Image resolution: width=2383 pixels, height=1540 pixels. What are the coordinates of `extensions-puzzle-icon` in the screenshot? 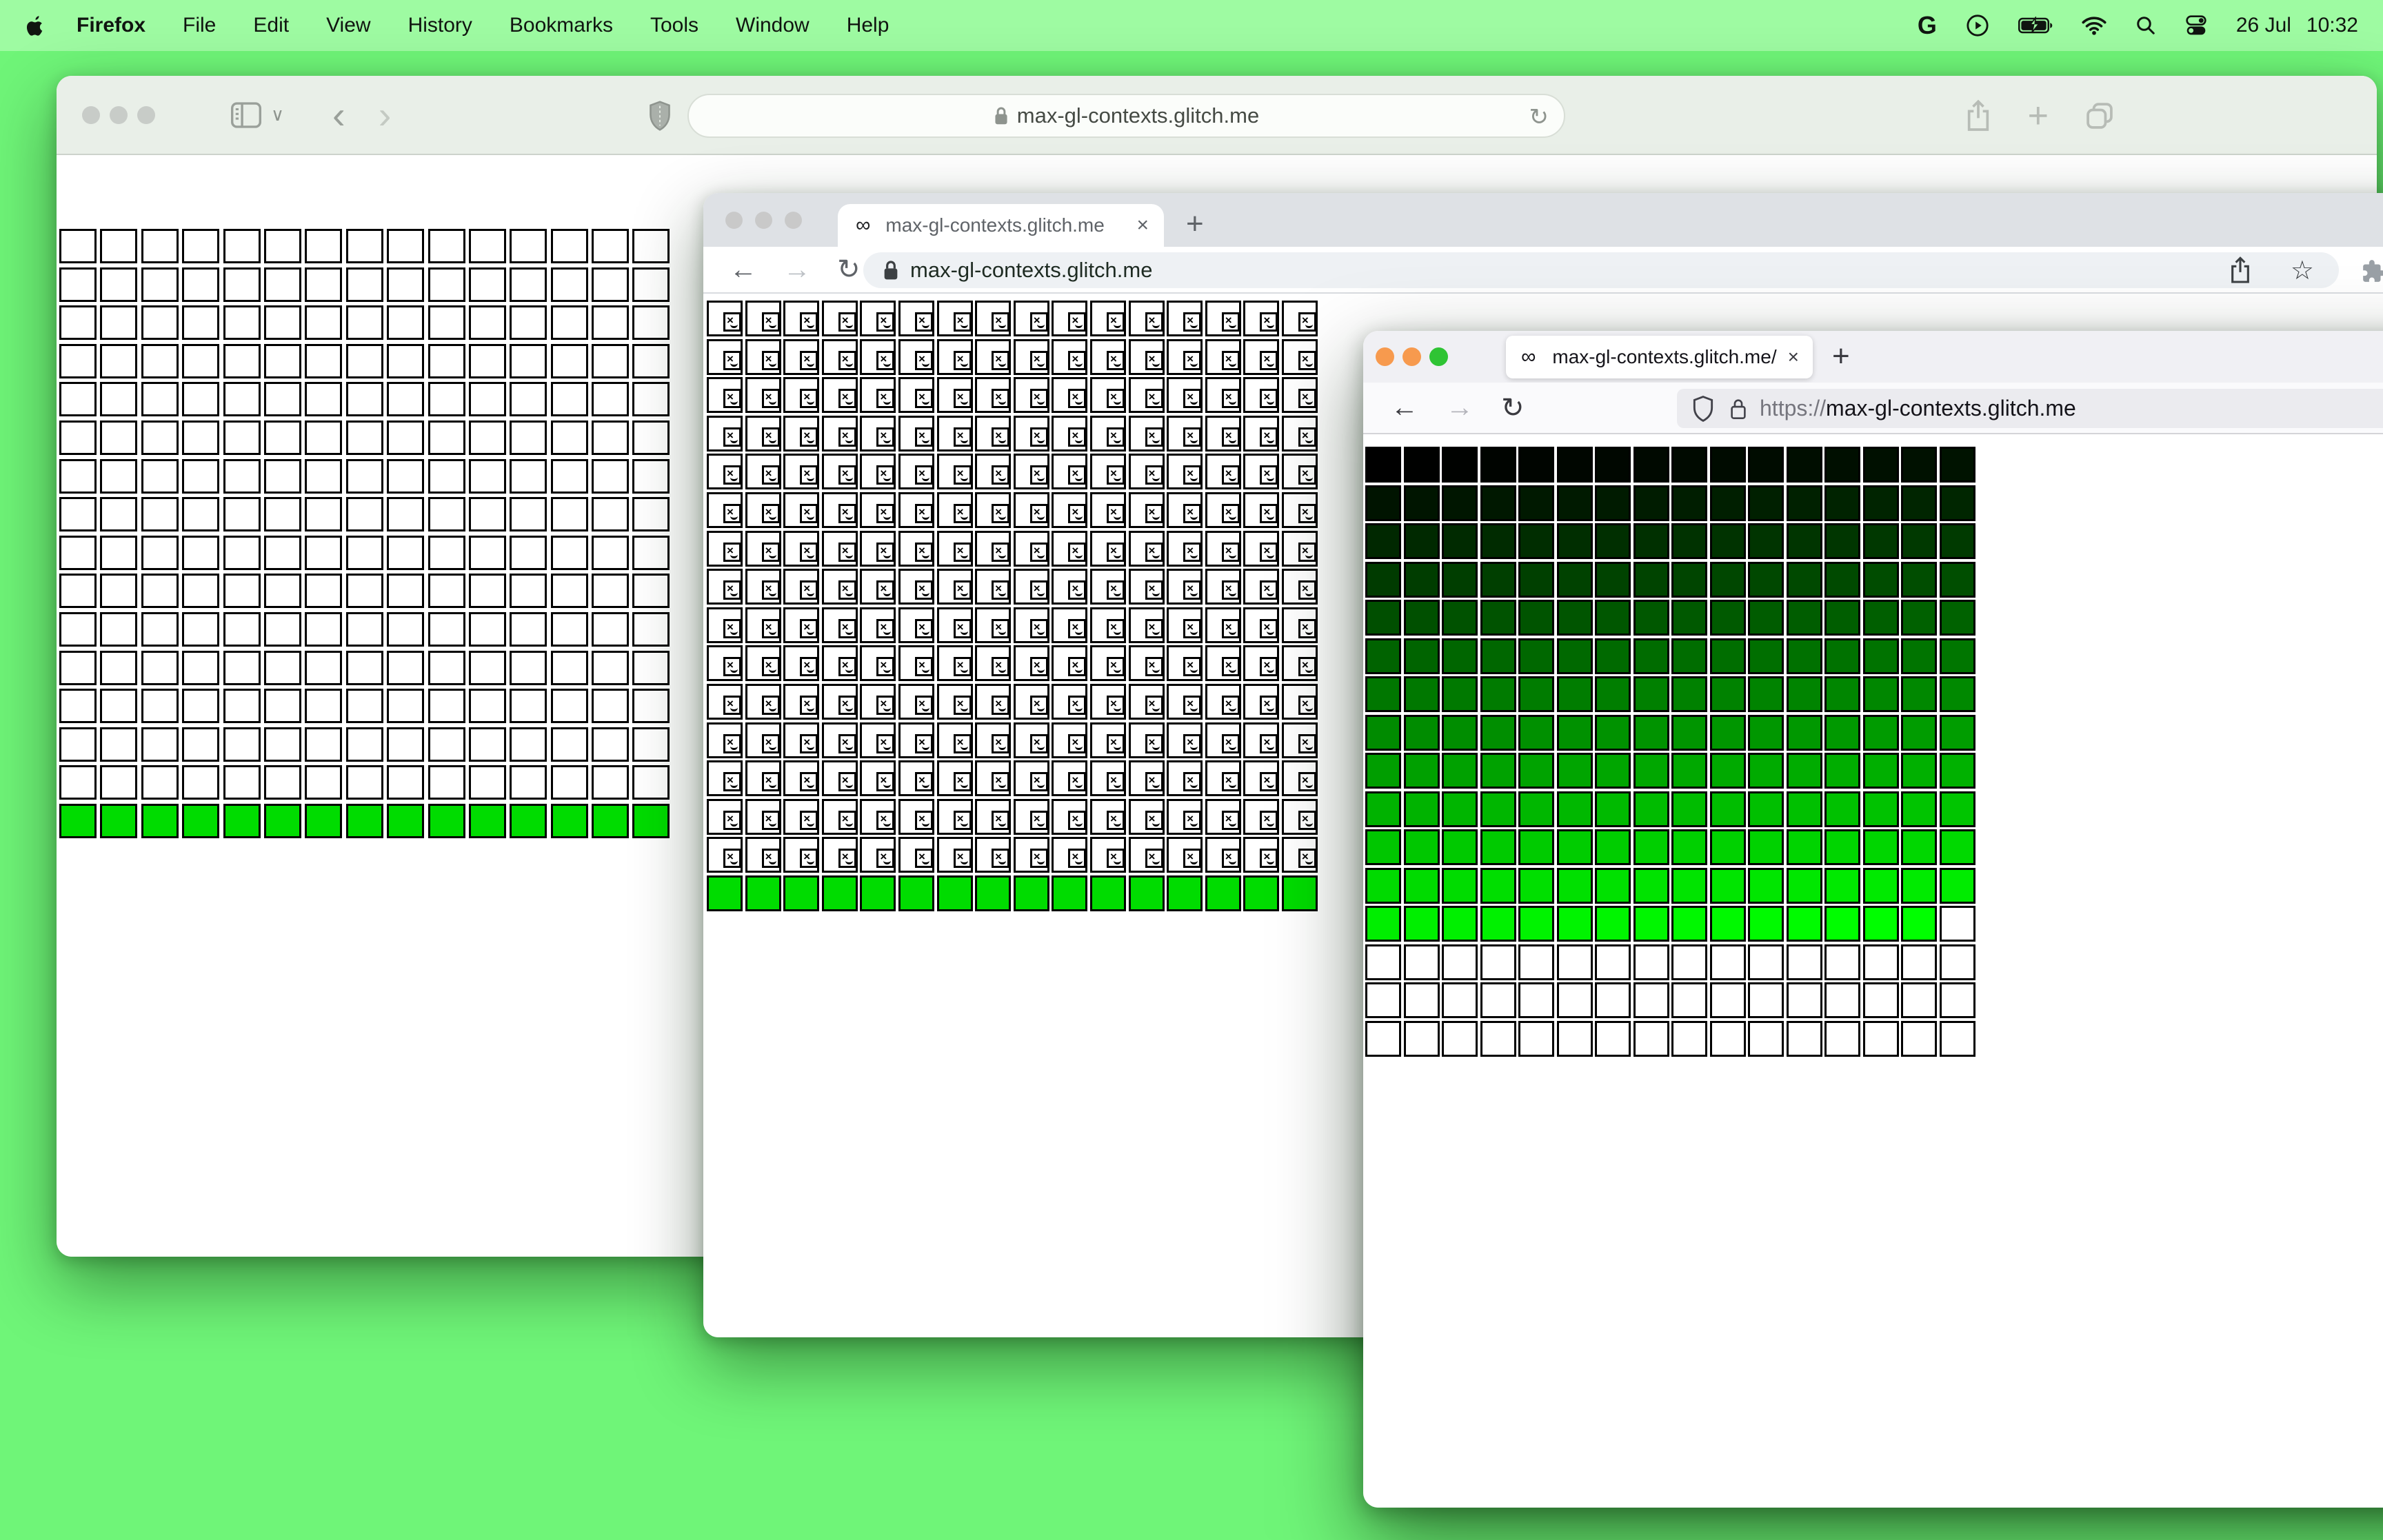 It's located at (2372, 271).